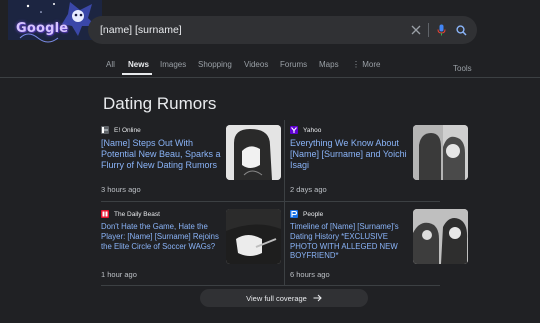 The height and width of the screenshot is (323, 540). What do you see at coordinates (276, 298) in the screenshot?
I see `view-full-coverage-label: View full coverage` at bounding box center [276, 298].